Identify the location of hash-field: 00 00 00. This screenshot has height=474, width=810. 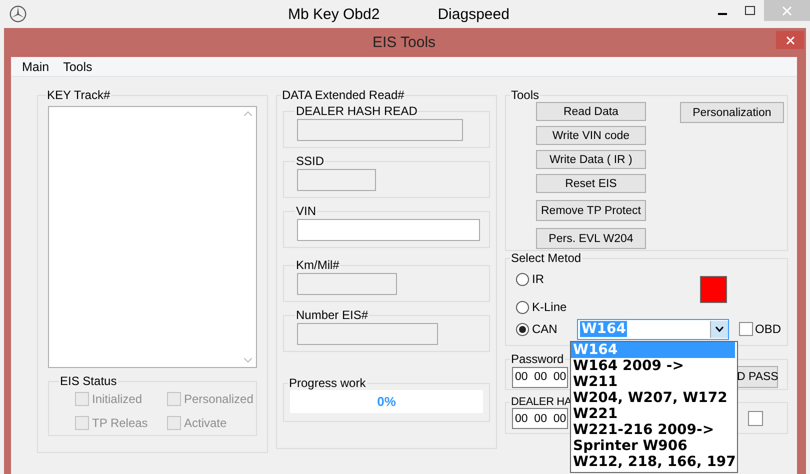
(540, 418).